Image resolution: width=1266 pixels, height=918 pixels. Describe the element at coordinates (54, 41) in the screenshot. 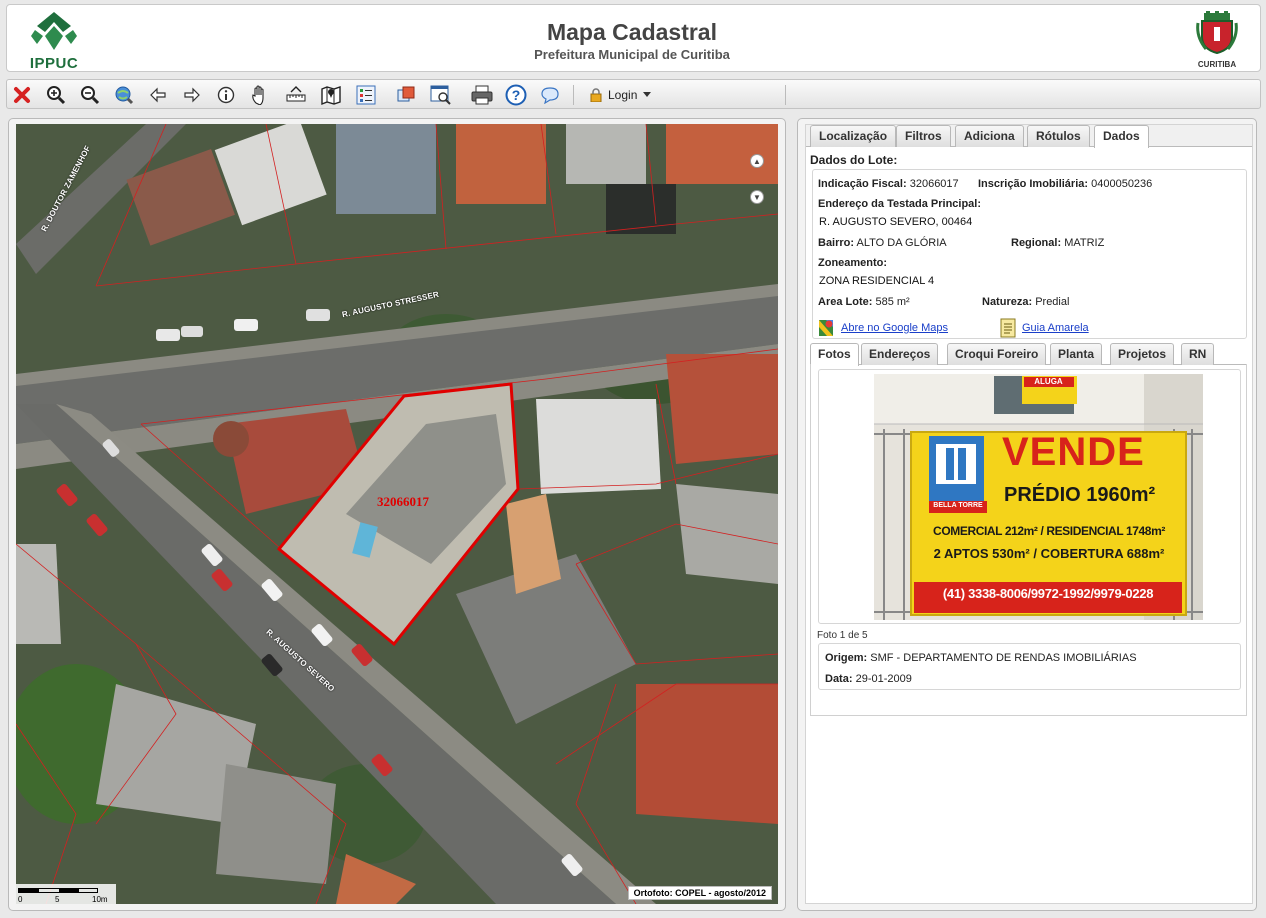

I see `ippuc-logo: IPPUC` at that location.